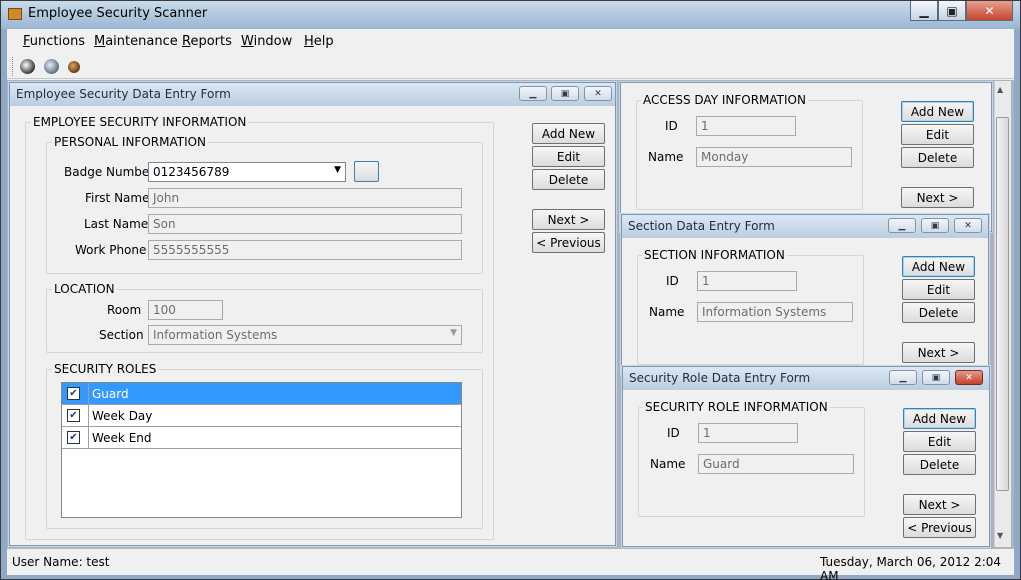 The height and width of the screenshot is (580, 1021). Describe the element at coordinates (130, 142) in the screenshot. I see `personal-info-title: PERSONAL INFORMATION` at that location.